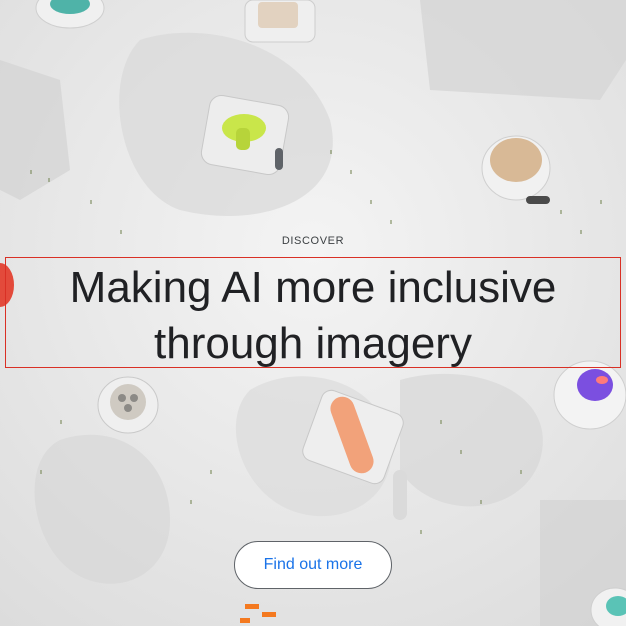 The image size is (626, 626). Describe the element at coordinates (313, 241) in the screenshot. I see `eyebrow-label: DISCOVER` at that location.